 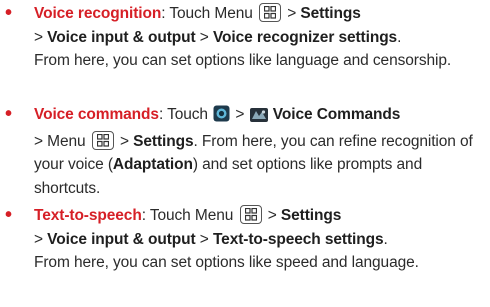 What do you see at coordinates (152, 164) in the screenshot?
I see `adaptation-label: Adaptation` at bounding box center [152, 164].